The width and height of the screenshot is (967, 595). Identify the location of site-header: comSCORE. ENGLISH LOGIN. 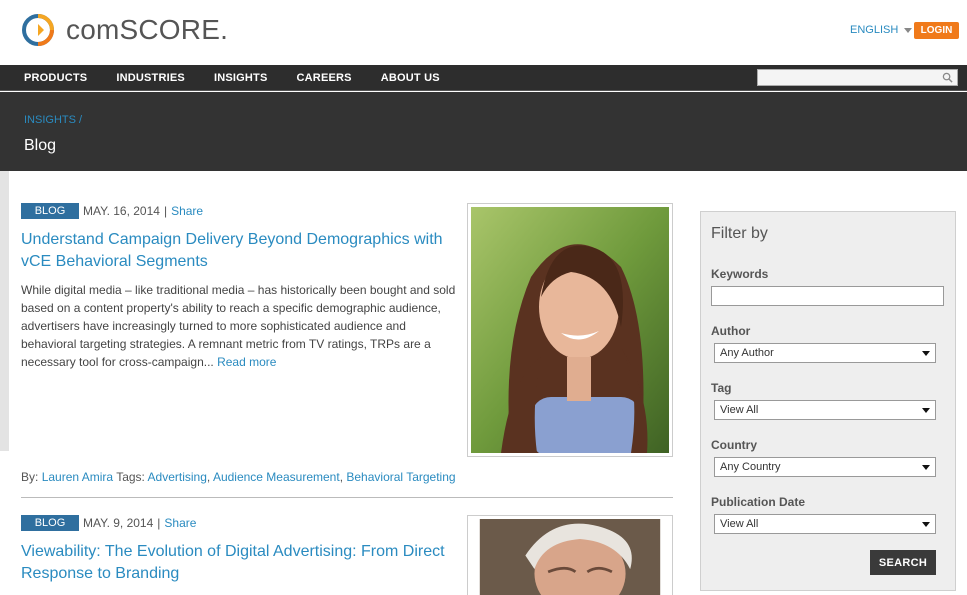
(483, 32).